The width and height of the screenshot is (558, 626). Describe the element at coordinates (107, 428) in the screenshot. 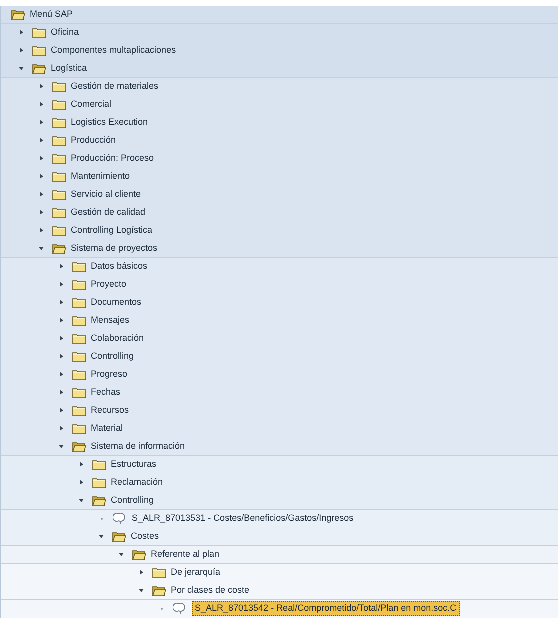

I see `node-label: Material` at that location.